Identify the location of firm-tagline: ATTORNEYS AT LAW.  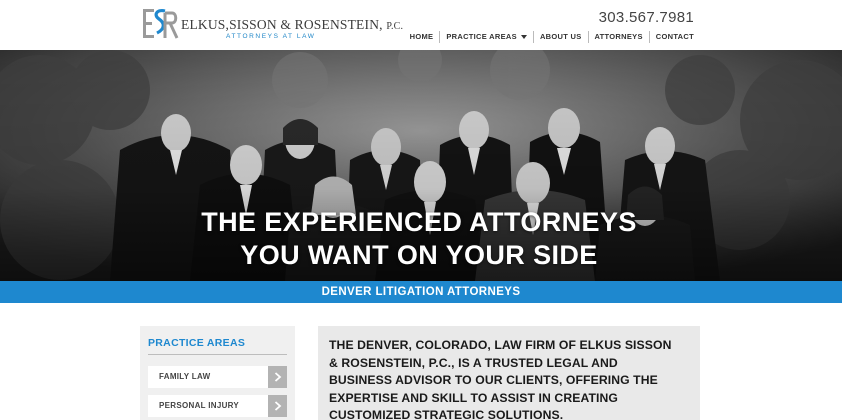
(271, 36).